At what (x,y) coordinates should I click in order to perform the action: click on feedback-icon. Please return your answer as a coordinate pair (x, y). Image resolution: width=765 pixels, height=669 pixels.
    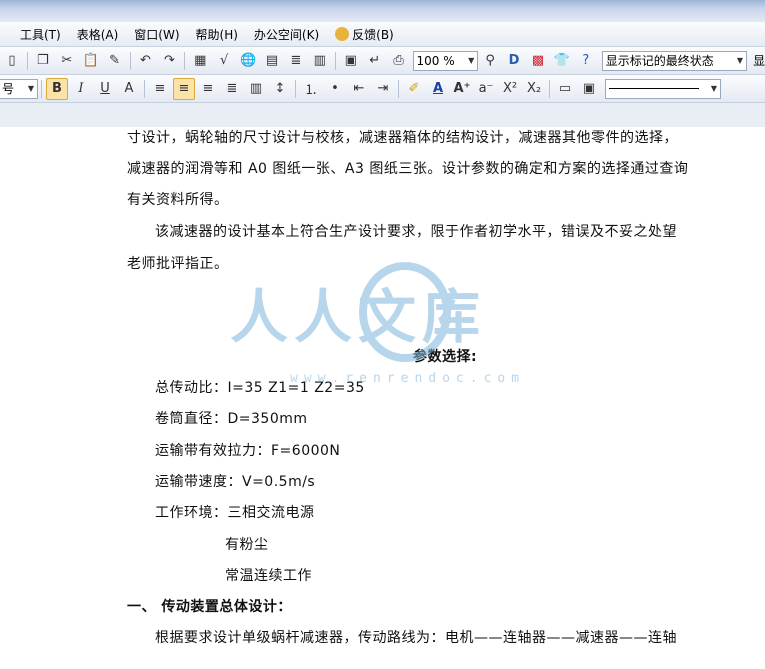
    Looking at the image, I should click on (342, 34).